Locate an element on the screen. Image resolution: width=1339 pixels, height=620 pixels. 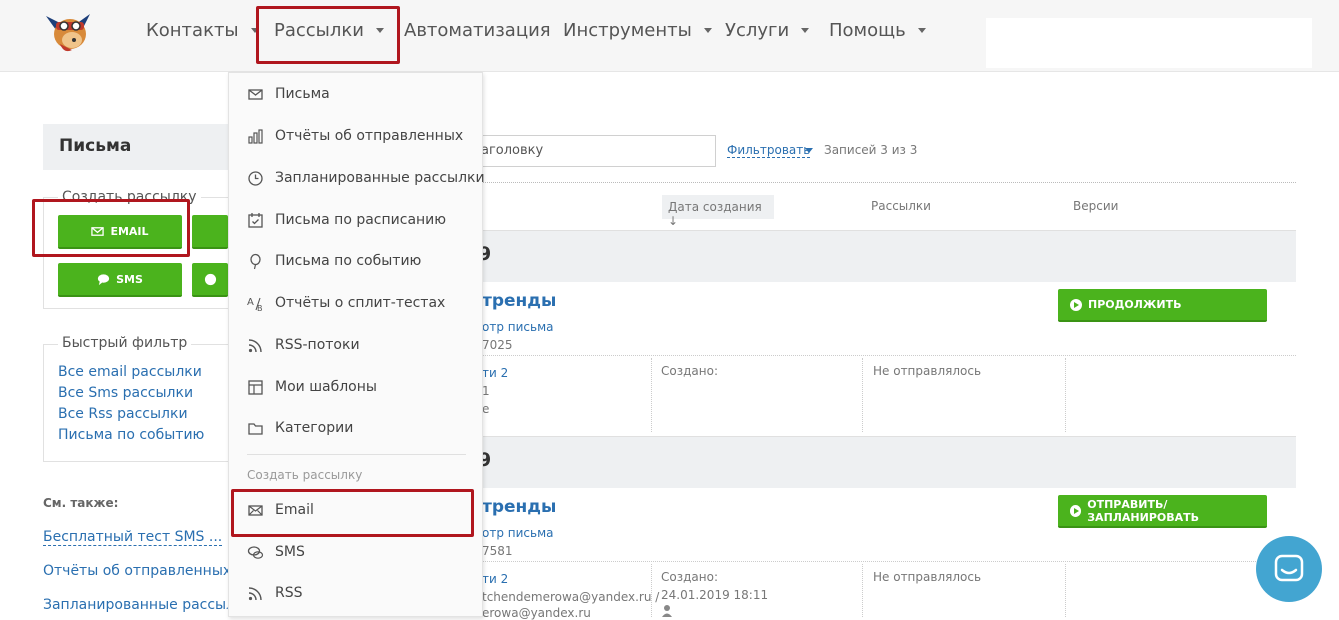
highlight-mailings-menu is located at coordinates (328, 35).